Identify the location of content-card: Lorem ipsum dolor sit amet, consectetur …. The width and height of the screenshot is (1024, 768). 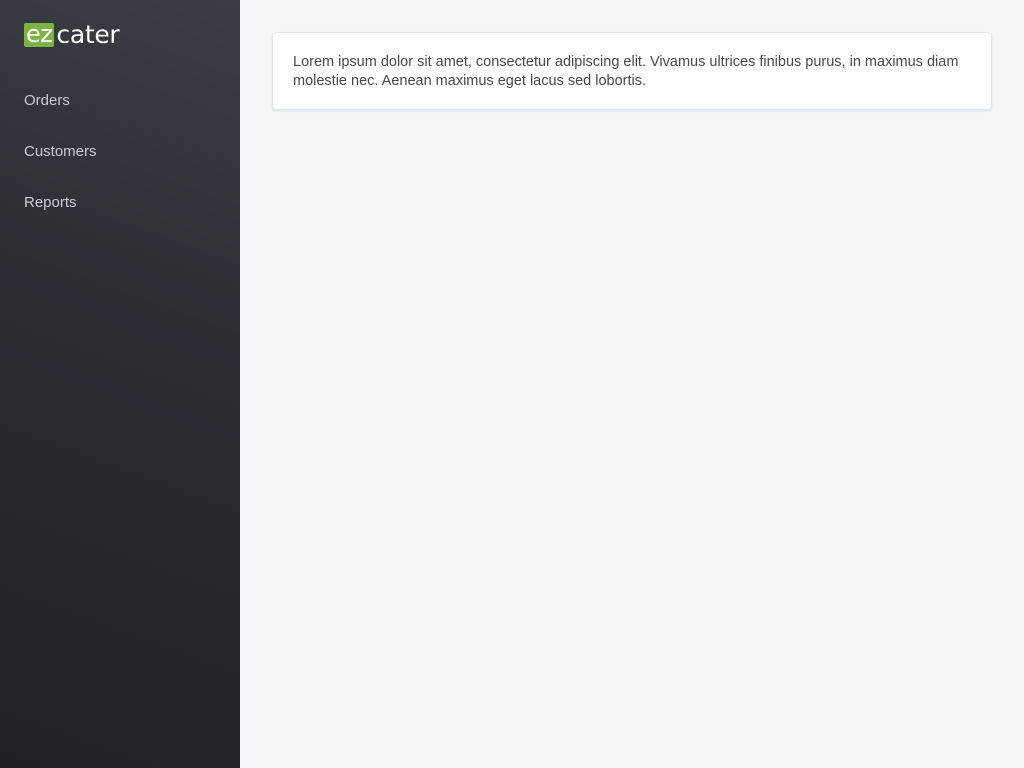
(632, 71).